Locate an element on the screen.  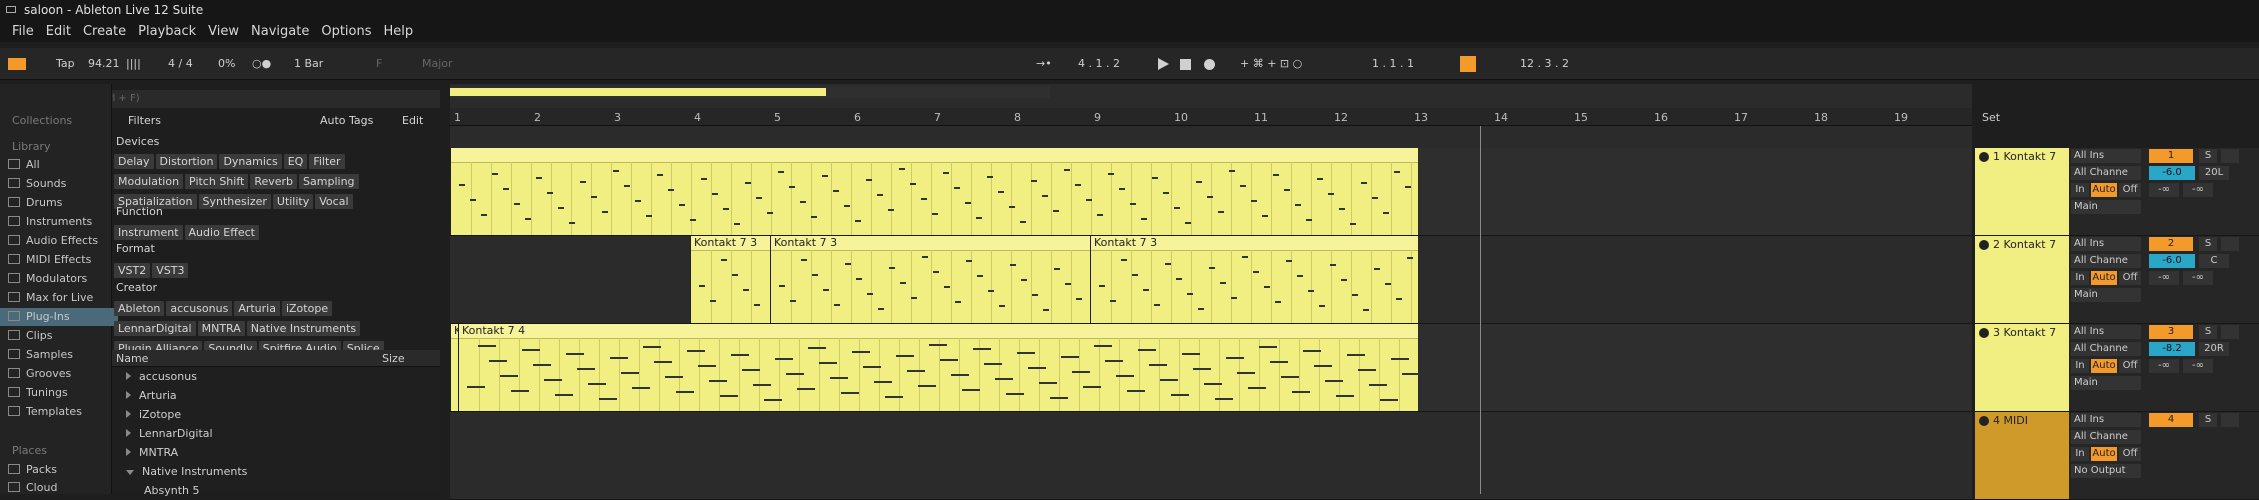
devices-heading: Devices is located at coordinates (137, 141).